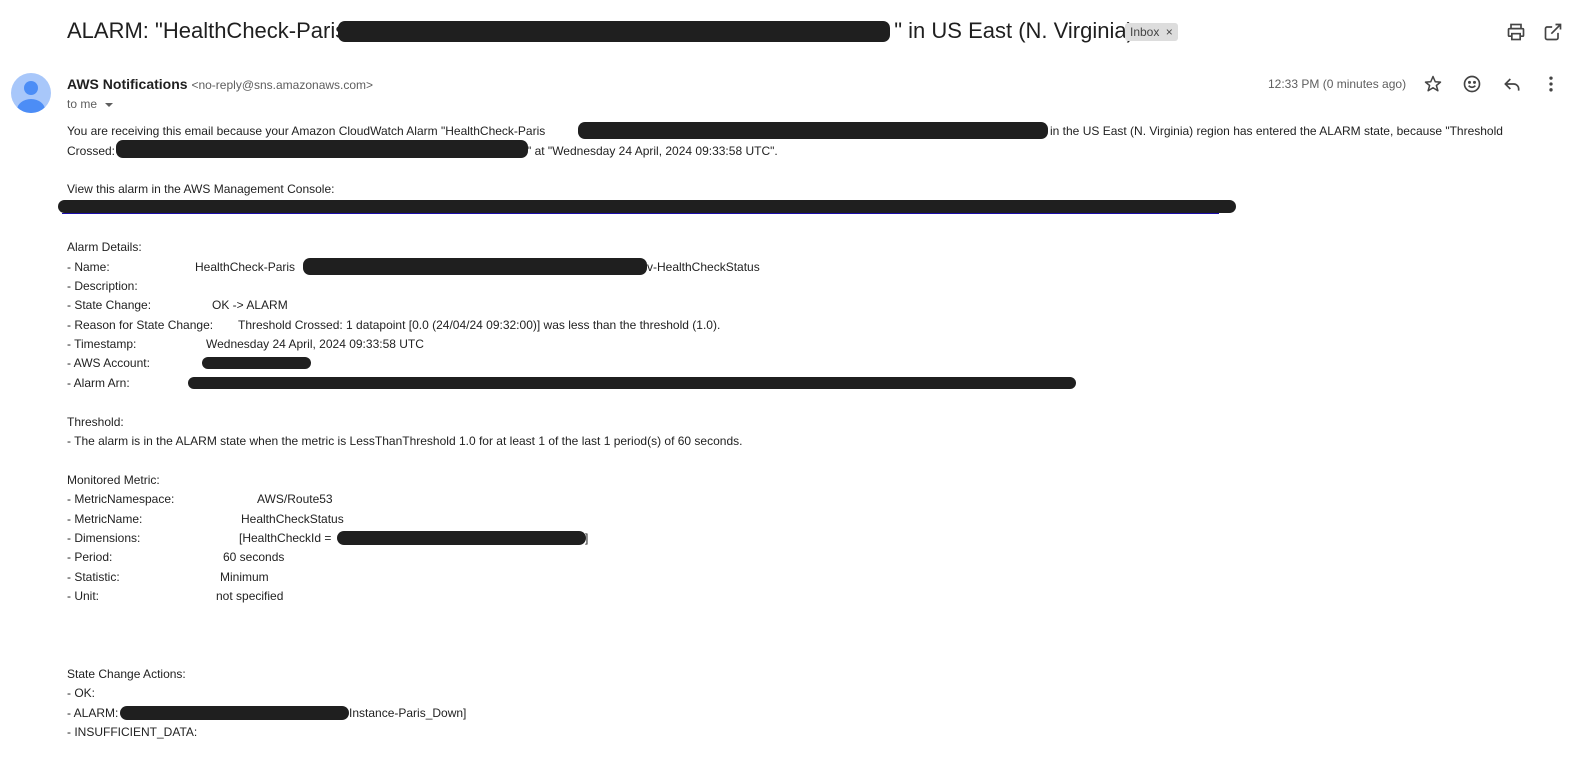  What do you see at coordinates (90, 557) in the screenshot?
I see `period-key: - Period:` at bounding box center [90, 557].